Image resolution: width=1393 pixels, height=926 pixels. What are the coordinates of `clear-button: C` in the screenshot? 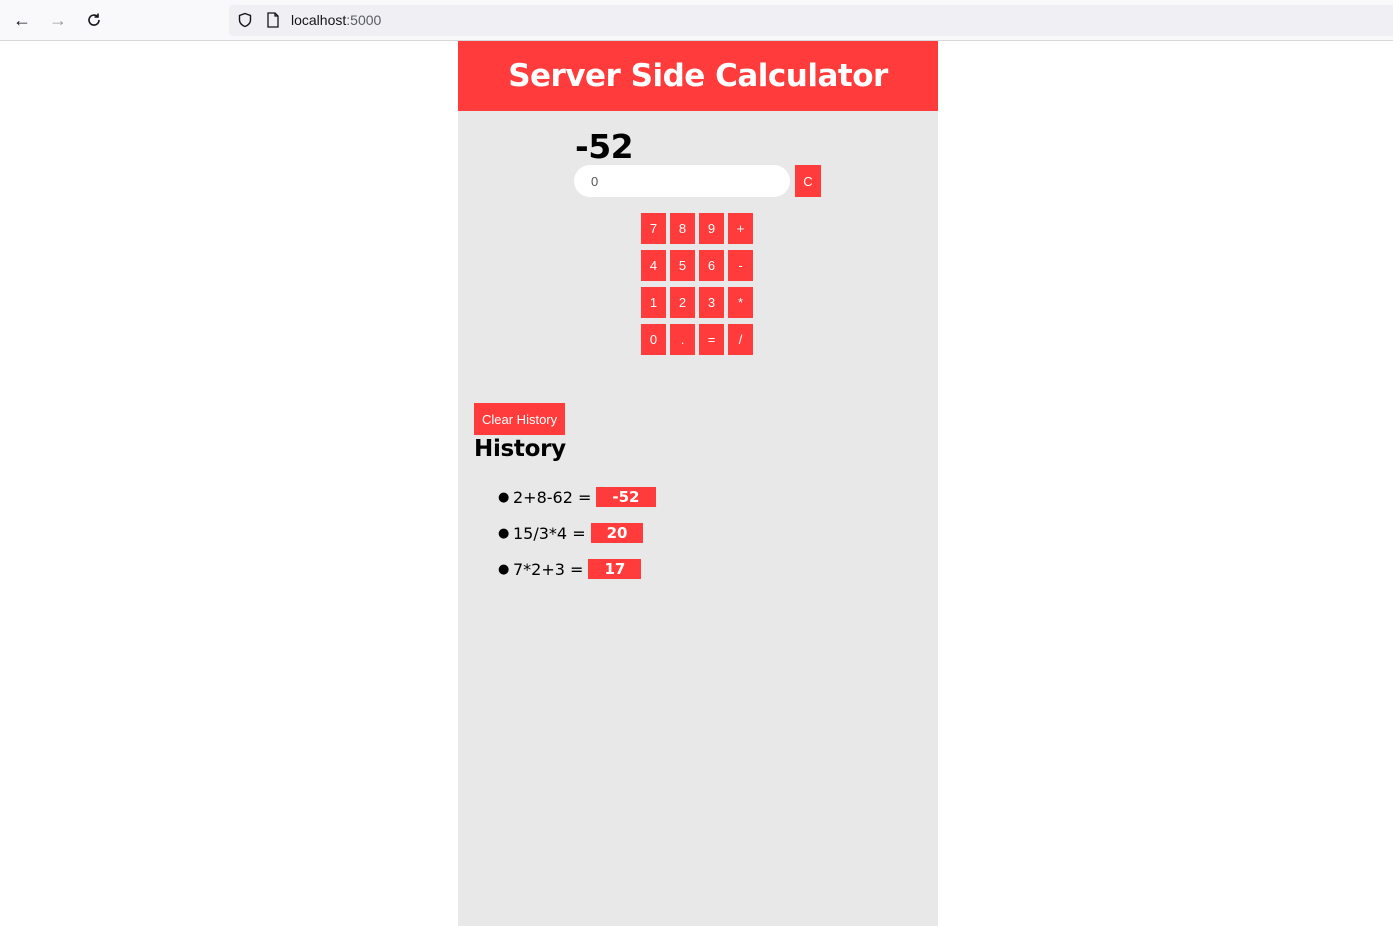 It's located at (808, 181).